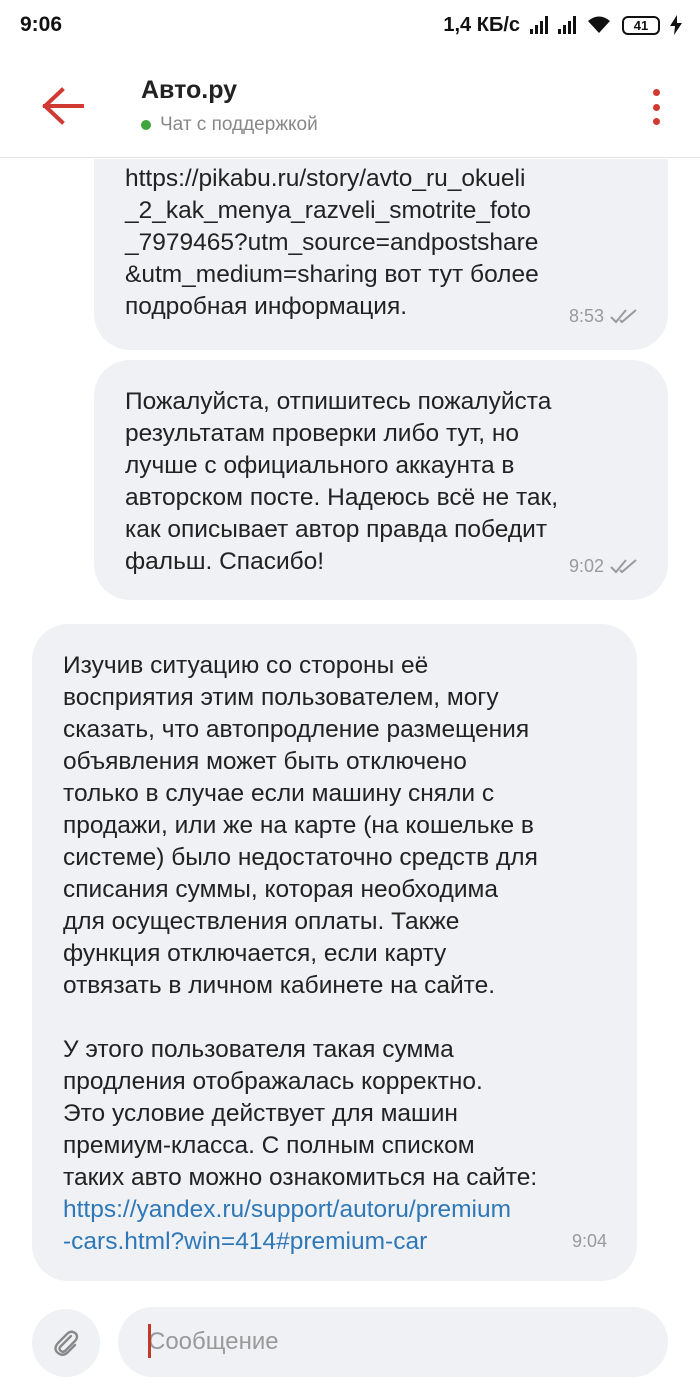 The height and width of the screenshot is (1400, 700). I want to click on message-time: 9:04, so click(589, 1241).